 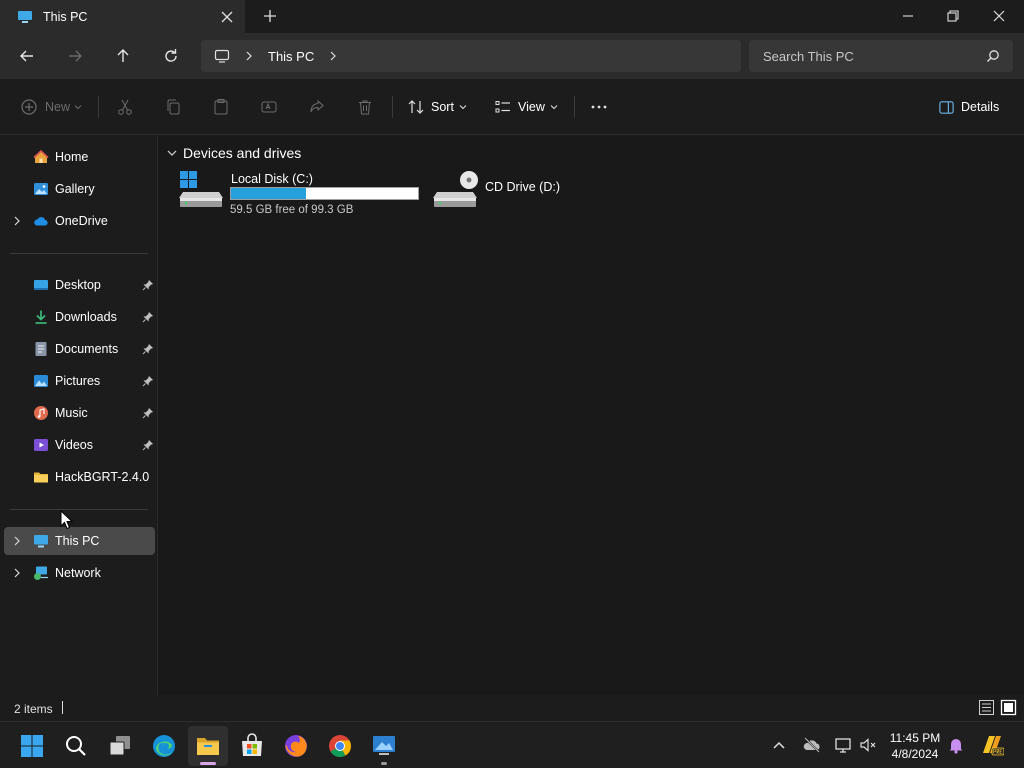 I want to click on tiles-view-icon, so click(x=1008, y=707).